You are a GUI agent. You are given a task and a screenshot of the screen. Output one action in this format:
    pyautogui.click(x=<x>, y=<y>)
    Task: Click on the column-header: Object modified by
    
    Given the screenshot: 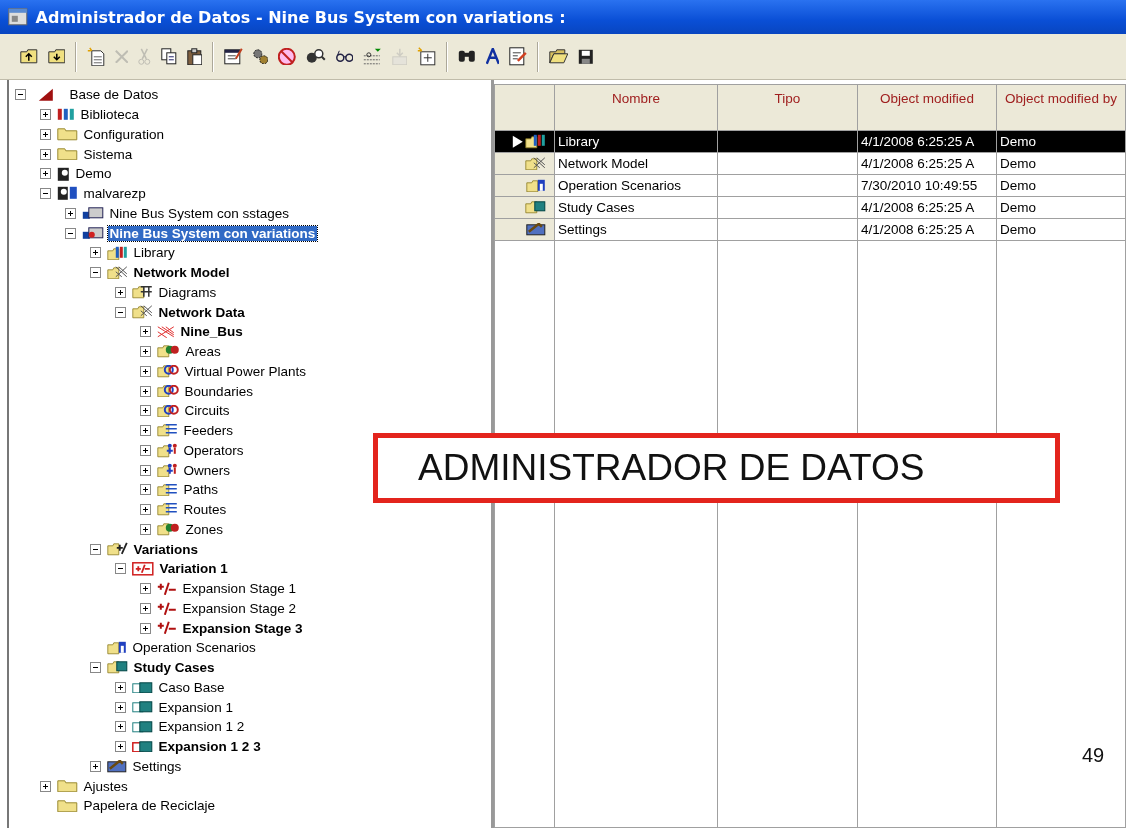 What is the action you would take?
    pyautogui.click(x=1061, y=107)
    